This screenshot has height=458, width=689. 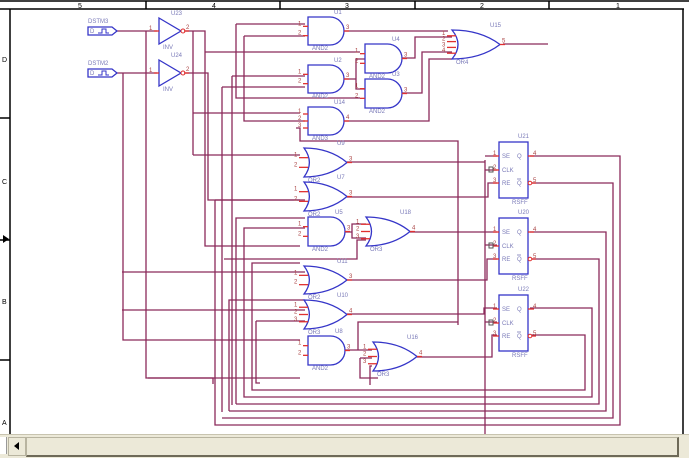 What do you see at coordinates (339, 332) in the screenshot?
I see `part-reference: U8` at bounding box center [339, 332].